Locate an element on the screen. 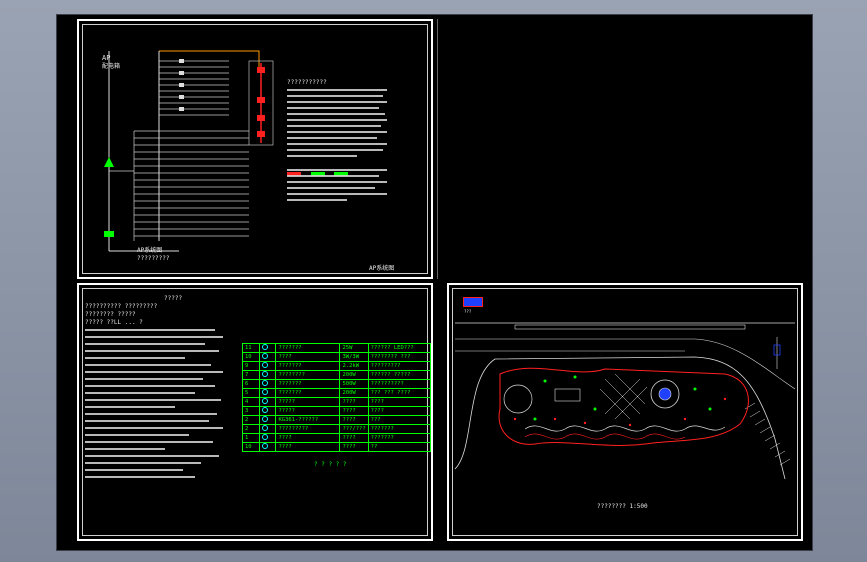  sheet-tag: ??? is located at coordinates (473, 305).